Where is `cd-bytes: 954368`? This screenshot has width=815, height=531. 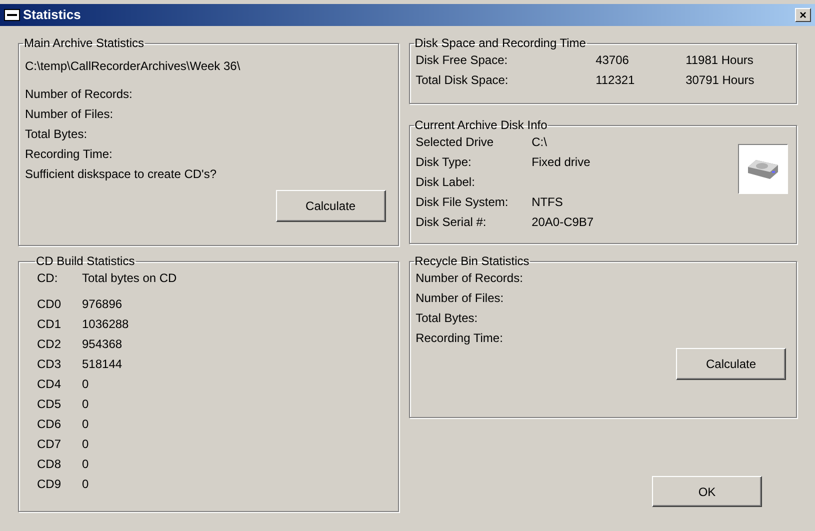 cd-bytes: 954368 is located at coordinates (102, 344).